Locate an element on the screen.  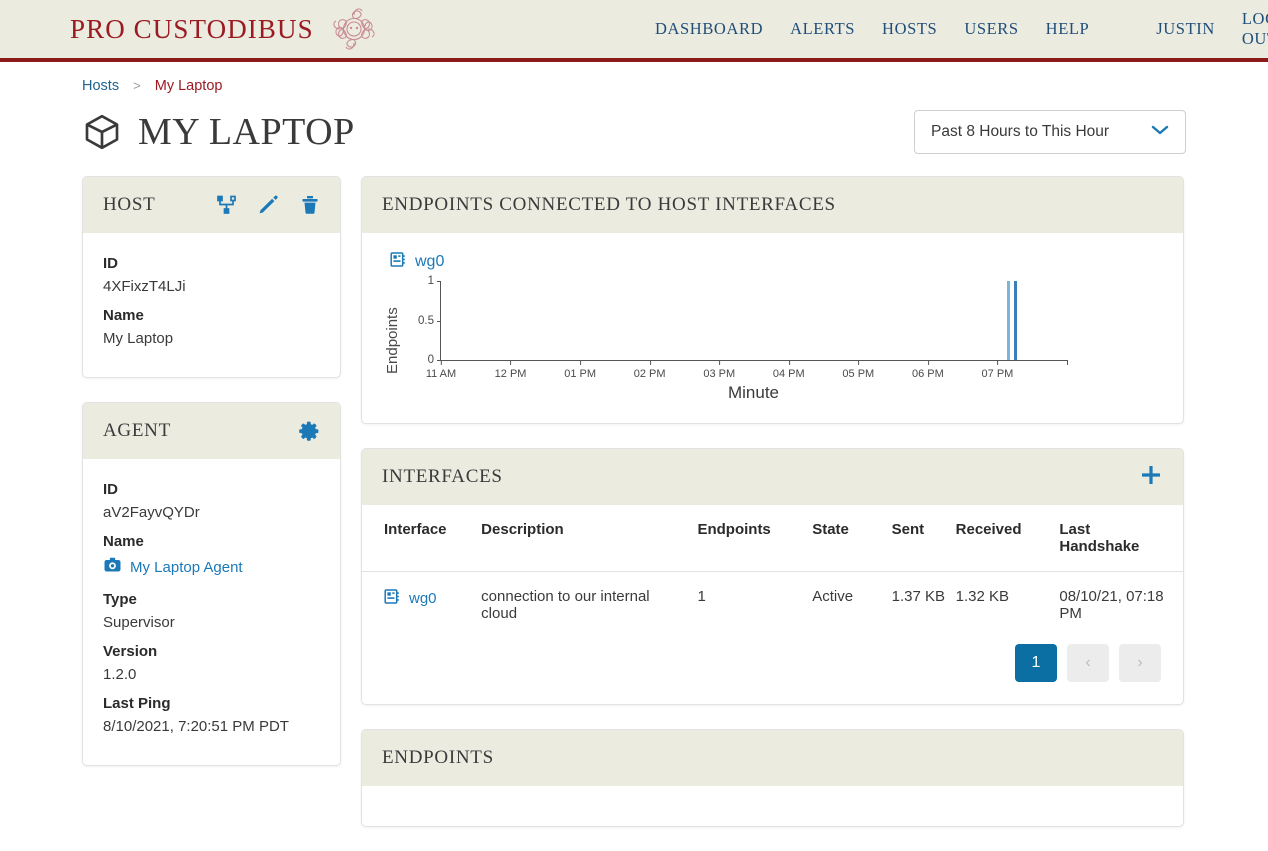
interfaces-card-title: INTERFACES is located at coordinates (442, 476).